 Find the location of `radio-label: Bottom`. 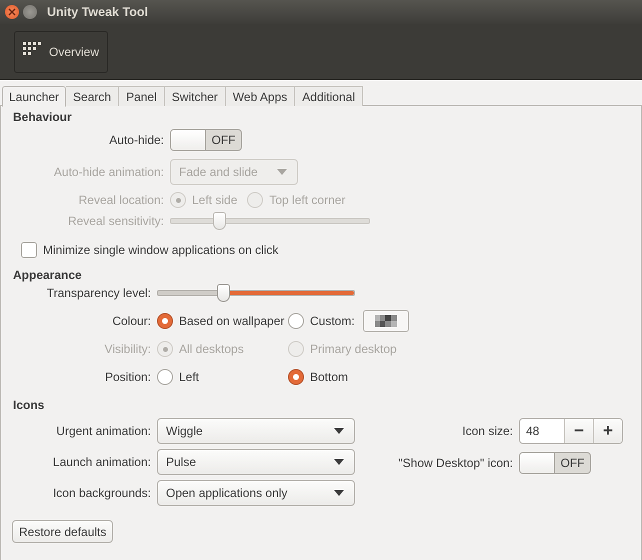

radio-label: Bottom is located at coordinates (329, 377).